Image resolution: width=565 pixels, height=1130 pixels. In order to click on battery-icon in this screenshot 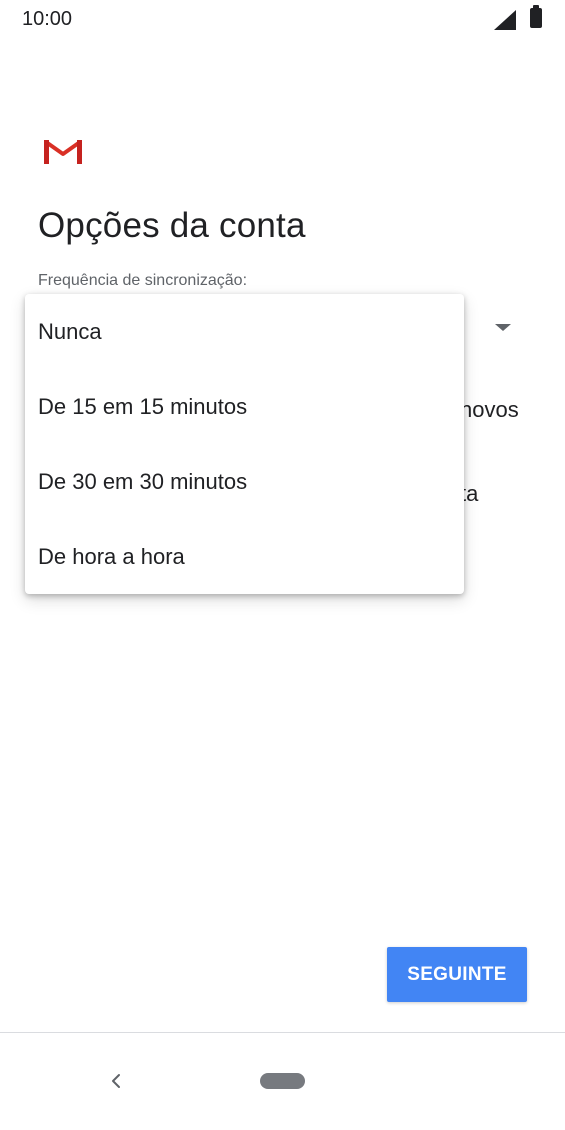, I will do `click(536, 16)`.